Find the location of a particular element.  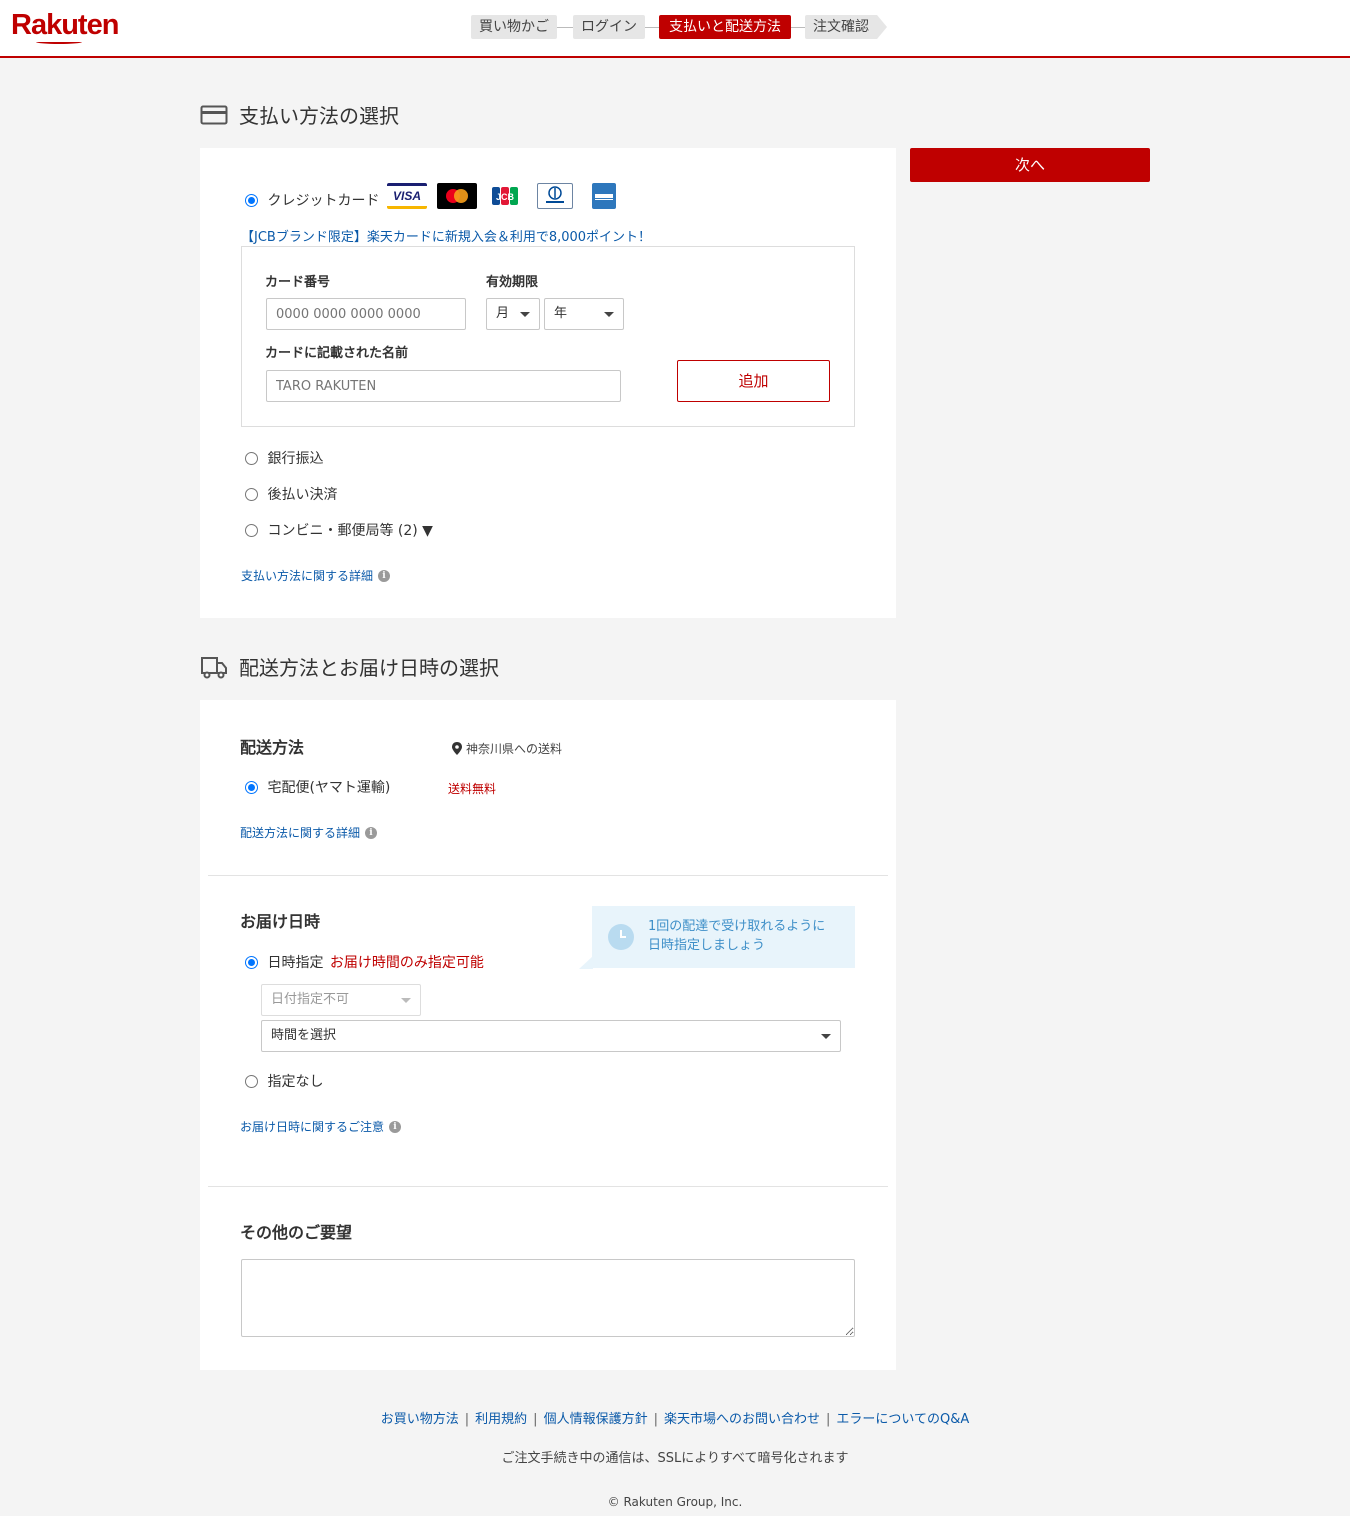

mastercard-icon is located at coordinates (457, 196).